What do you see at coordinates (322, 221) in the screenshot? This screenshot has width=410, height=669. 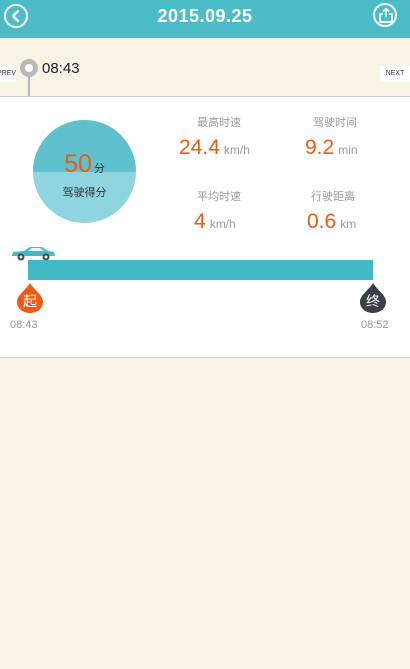 I see `stat-number: 0.6` at bounding box center [322, 221].